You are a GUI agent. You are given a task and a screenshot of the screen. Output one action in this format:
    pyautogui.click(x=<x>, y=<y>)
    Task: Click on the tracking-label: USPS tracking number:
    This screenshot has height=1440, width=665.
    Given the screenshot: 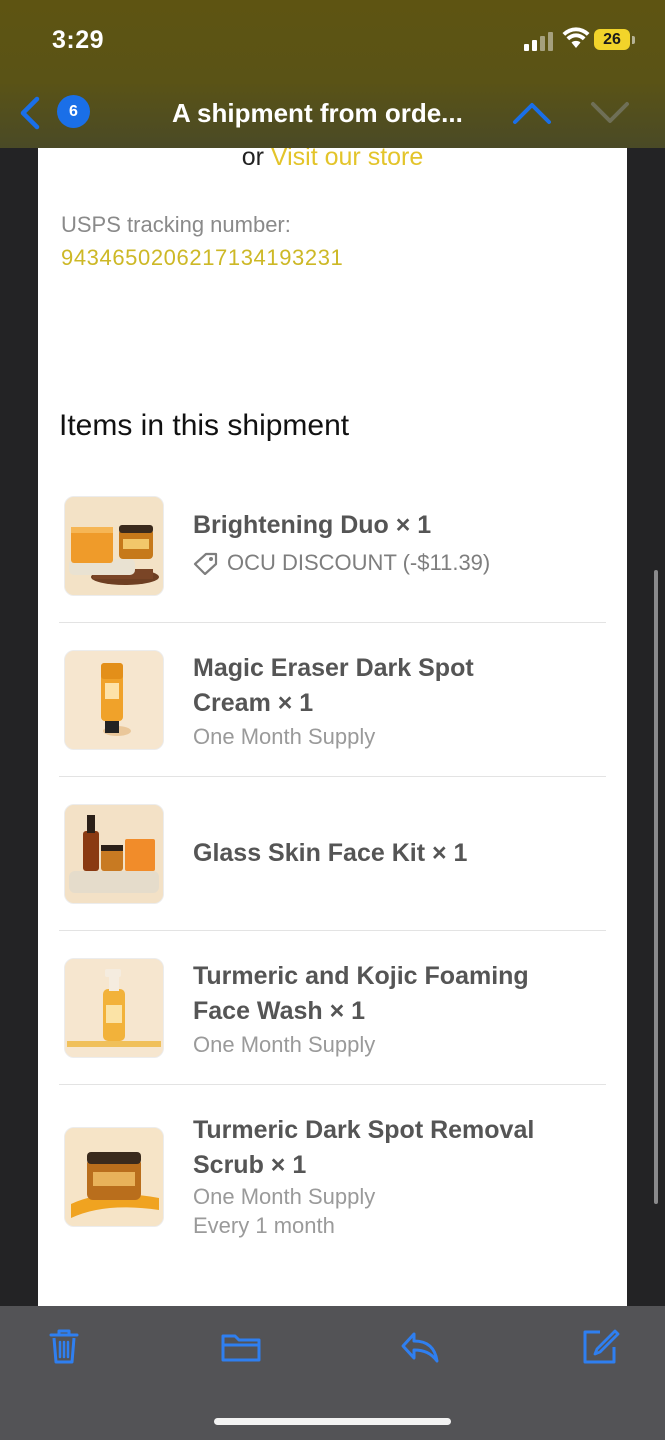 What is the action you would take?
    pyautogui.click(x=176, y=224)
    